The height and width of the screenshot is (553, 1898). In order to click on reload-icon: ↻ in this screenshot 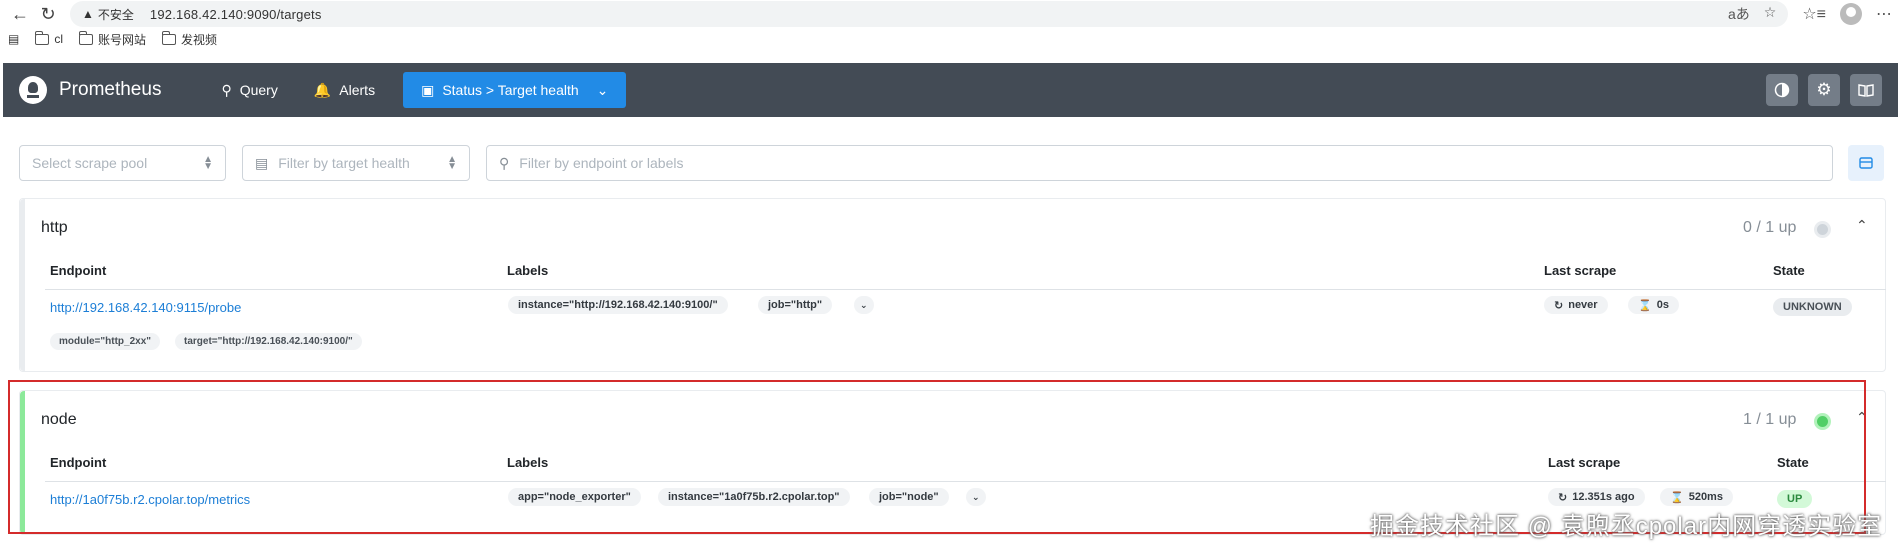, I will do `click(48, 14)`.